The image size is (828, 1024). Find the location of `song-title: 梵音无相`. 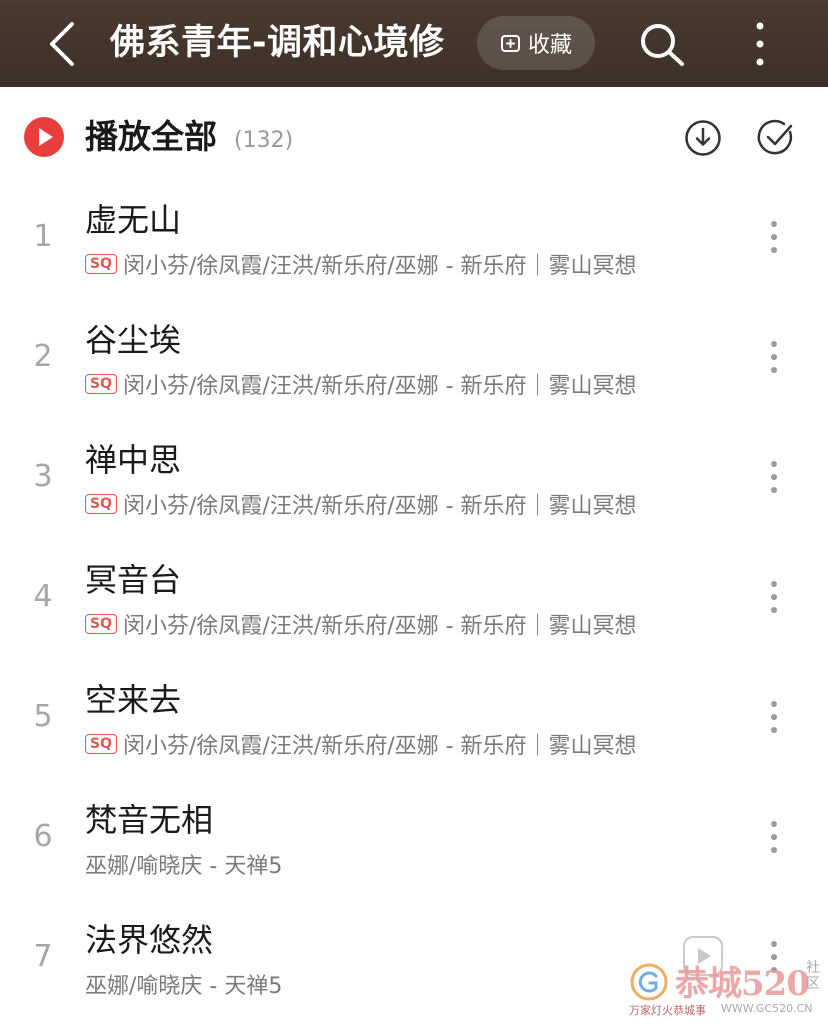

song-title: 梵音无相 is located at coordinates (149, 820).